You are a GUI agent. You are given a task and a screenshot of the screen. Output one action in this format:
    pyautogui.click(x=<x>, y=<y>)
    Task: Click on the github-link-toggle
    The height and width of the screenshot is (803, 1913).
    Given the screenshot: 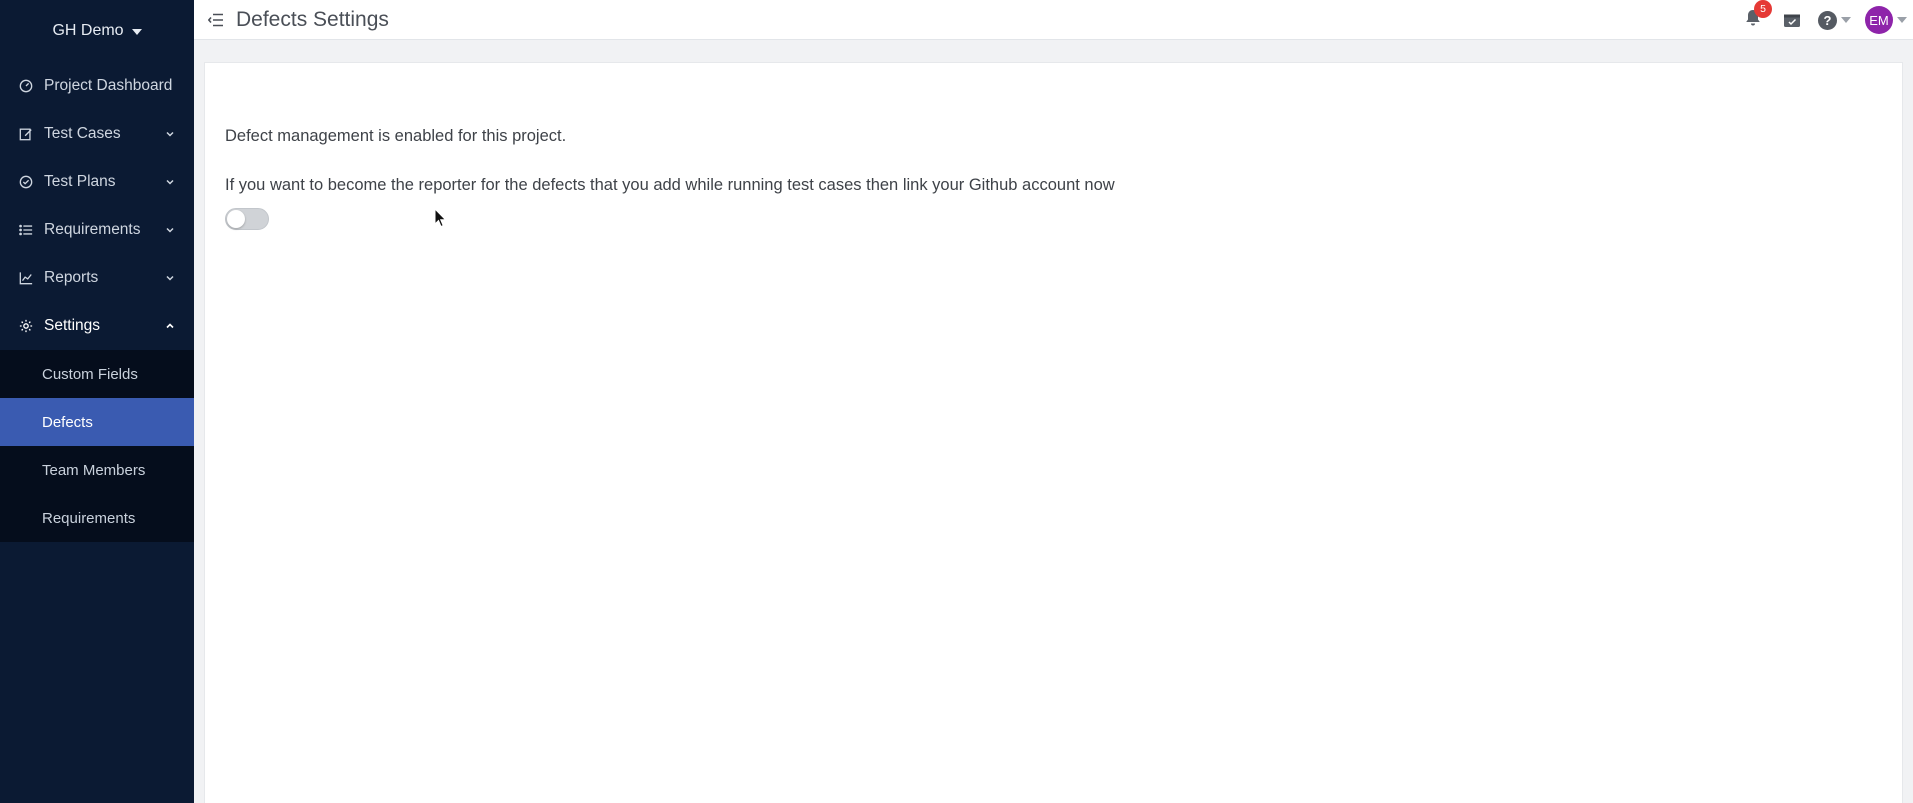 What is the action you would take?
    pyautogui.click(x=247, y=219)
    